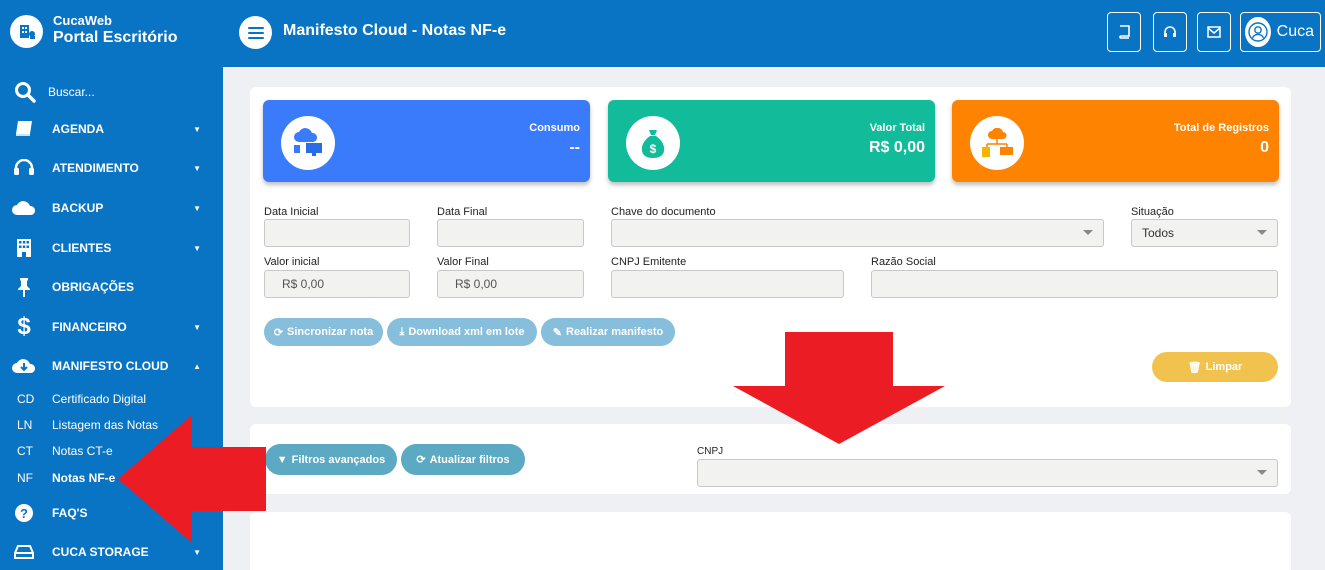 The image size is (1325, 570). What do you see at coordinates (337, 284) in the screenshot?
I see `valor-inicial-input: R$ 0,00` at bounding box center [337, 284].